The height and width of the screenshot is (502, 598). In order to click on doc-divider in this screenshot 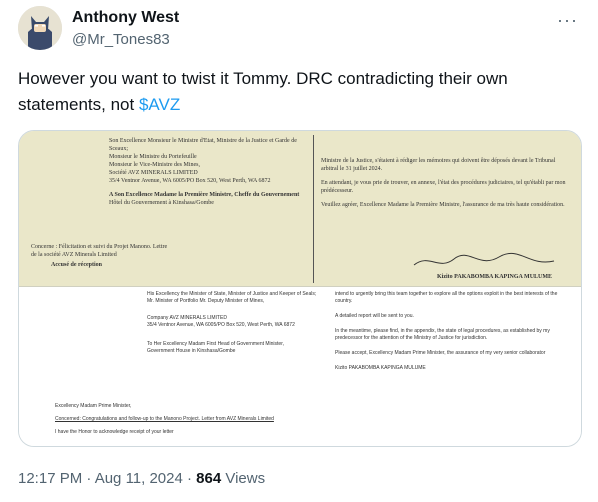, I will do `click(313, 209)`.